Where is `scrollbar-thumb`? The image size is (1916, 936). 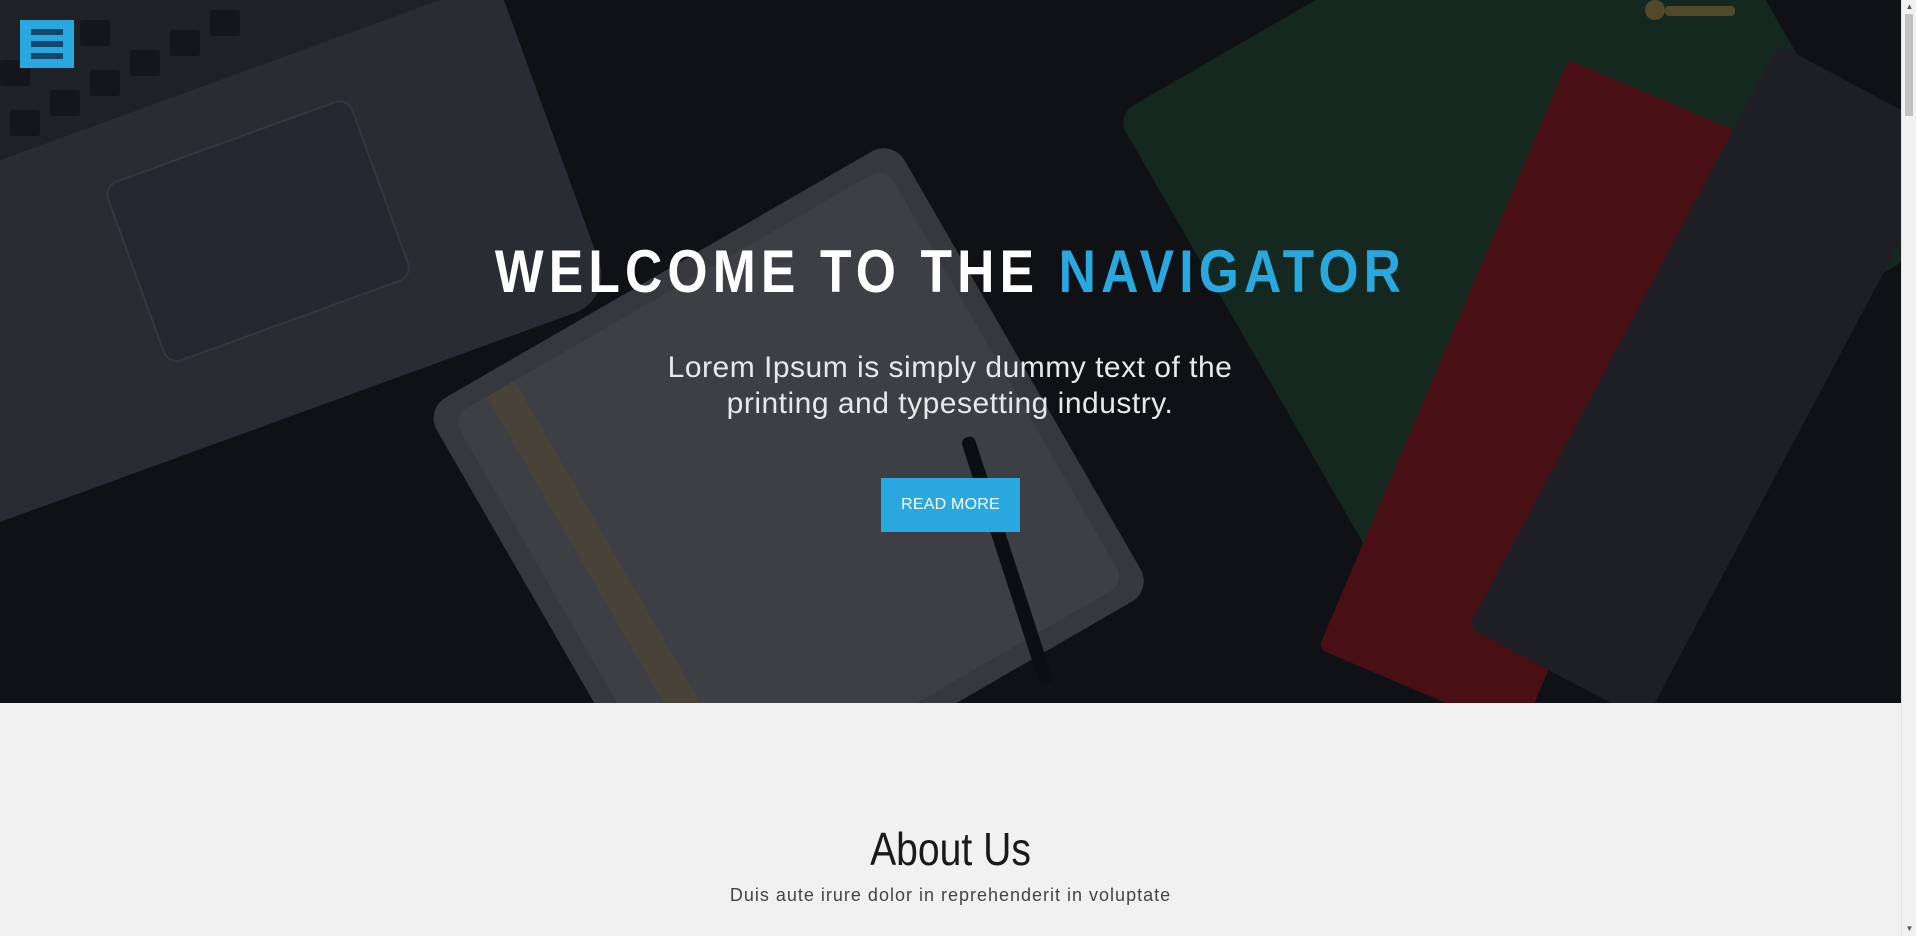 scrollbar-thumb is located at coordinates (1909, 65).